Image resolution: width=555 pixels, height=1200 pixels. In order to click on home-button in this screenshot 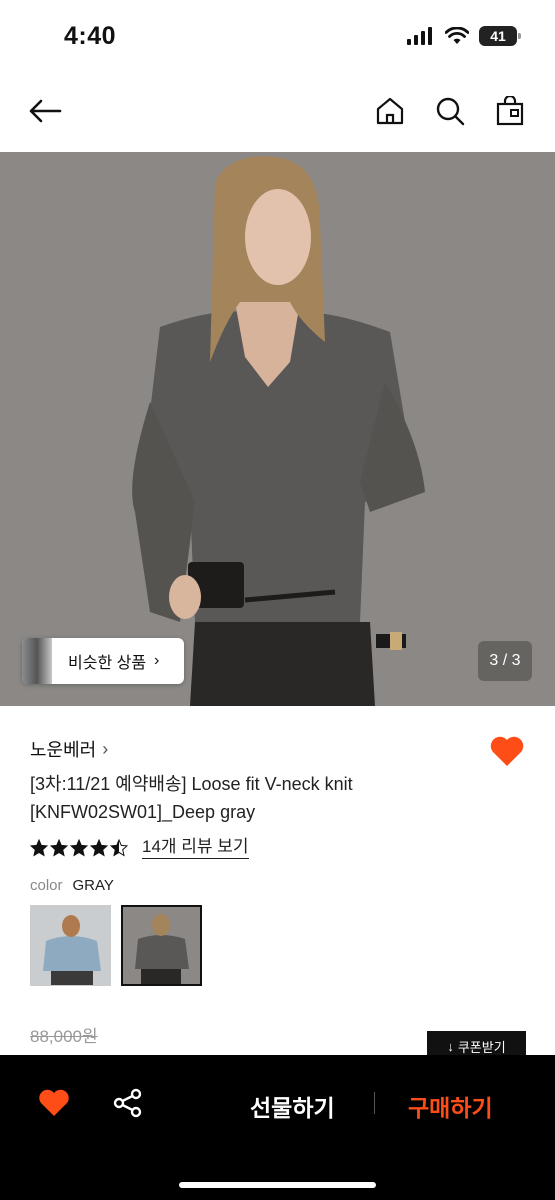, I will do `click(390, 111)`.